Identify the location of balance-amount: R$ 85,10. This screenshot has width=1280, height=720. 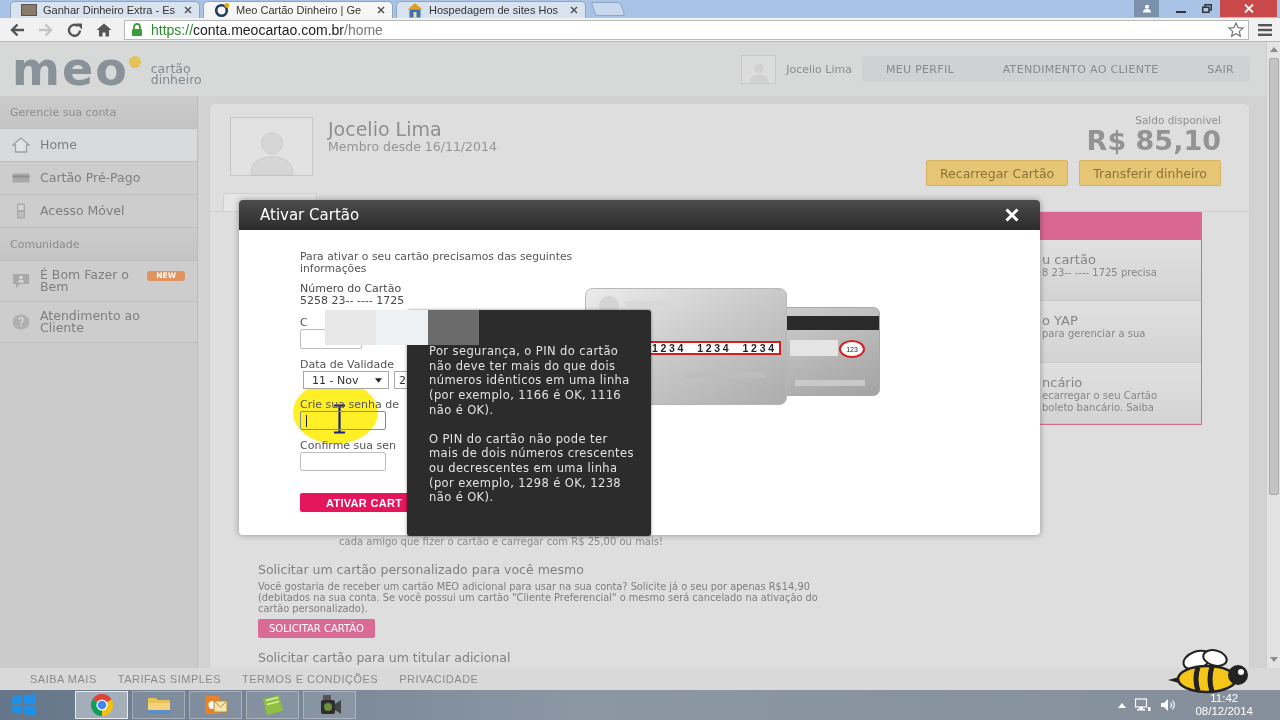
(1153, 141).